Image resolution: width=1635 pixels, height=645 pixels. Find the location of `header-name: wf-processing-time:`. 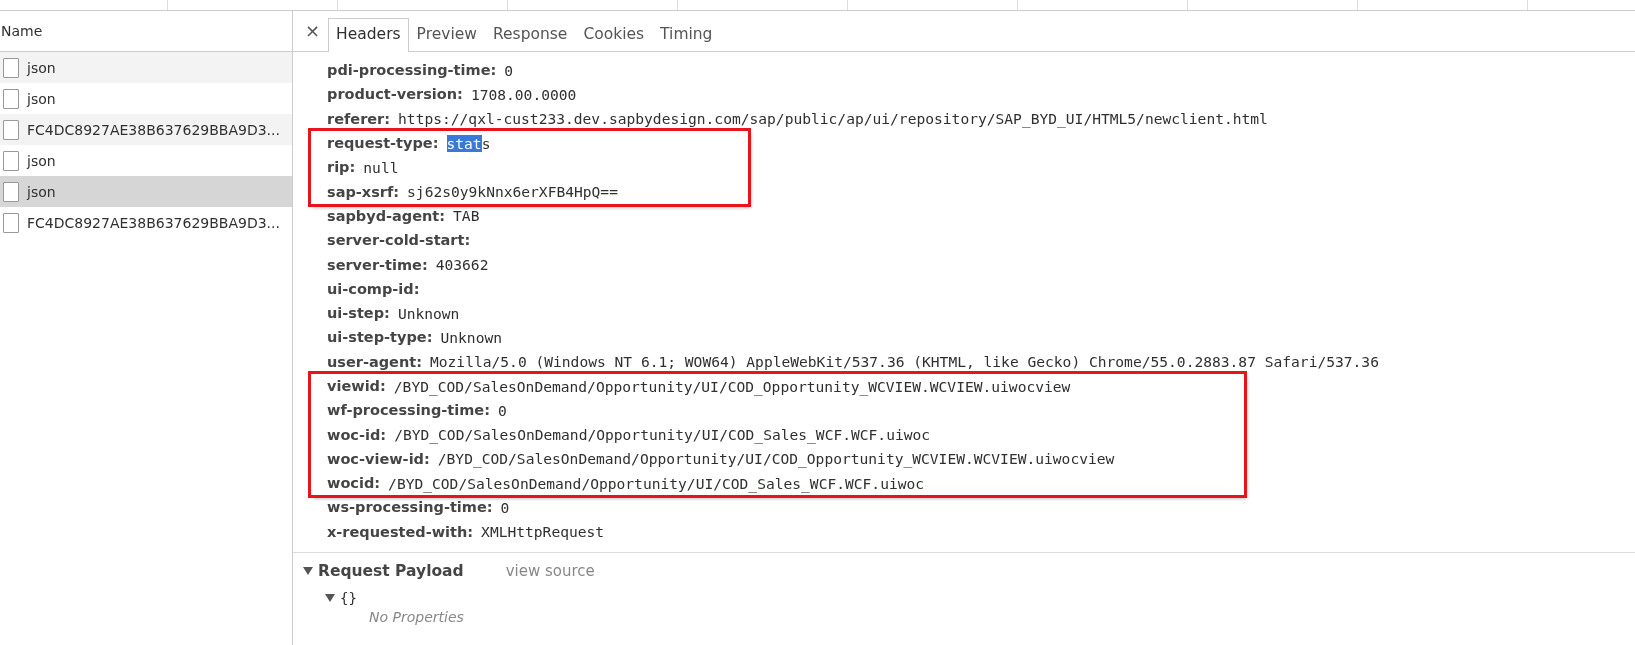

header-name: wf-processing-time: is located at coordinates (408, 410).